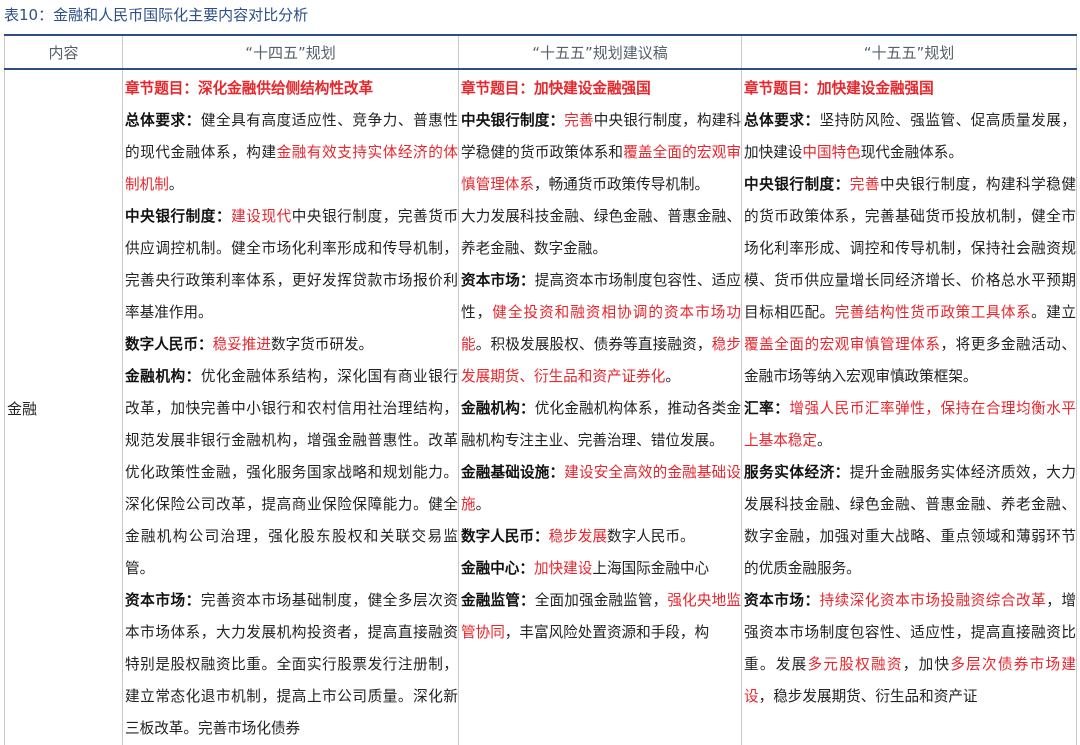 This screenshot has width=1080, height=745. I want to click on item-heading: 金融中心：, so click(497, 568).